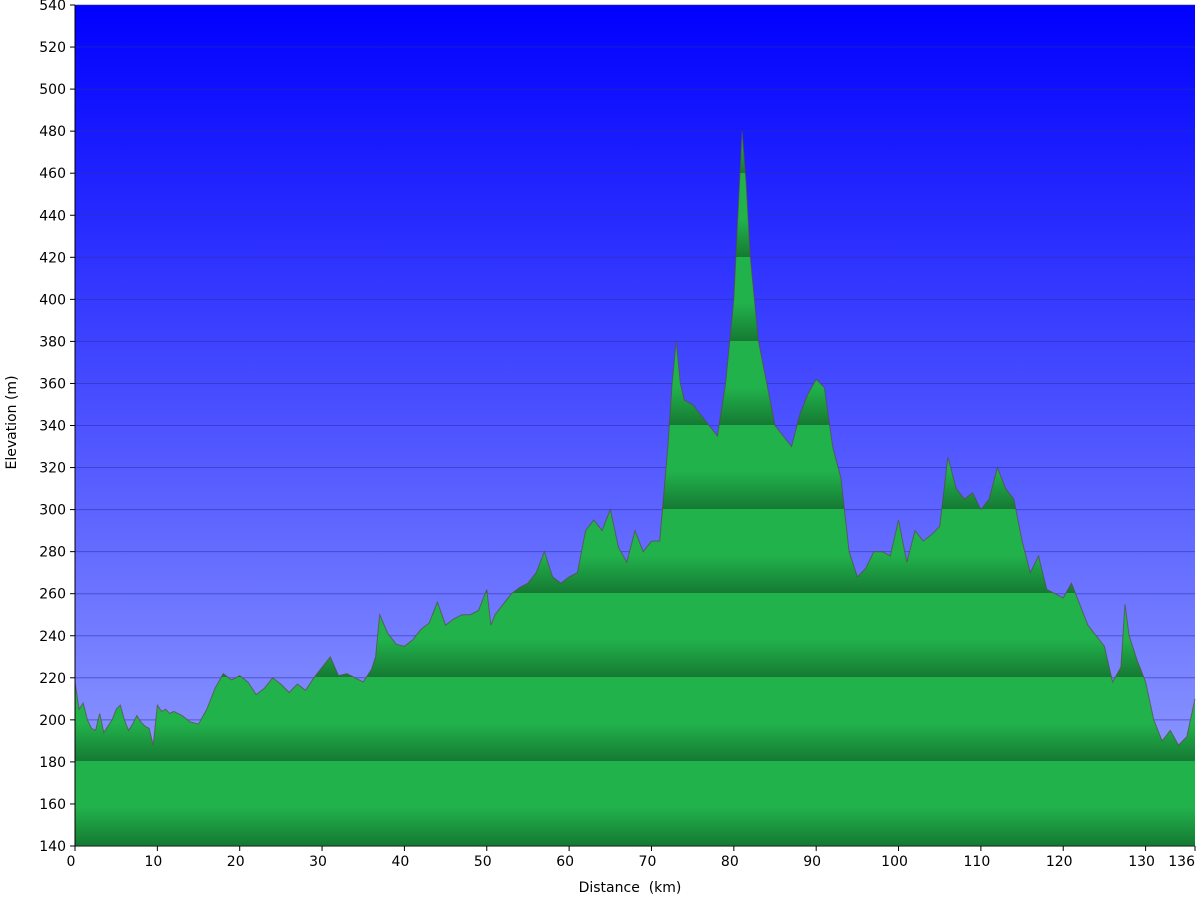 The image size is (1200, 900). I want to click on y-tick-label: 400, so click(52, 300).